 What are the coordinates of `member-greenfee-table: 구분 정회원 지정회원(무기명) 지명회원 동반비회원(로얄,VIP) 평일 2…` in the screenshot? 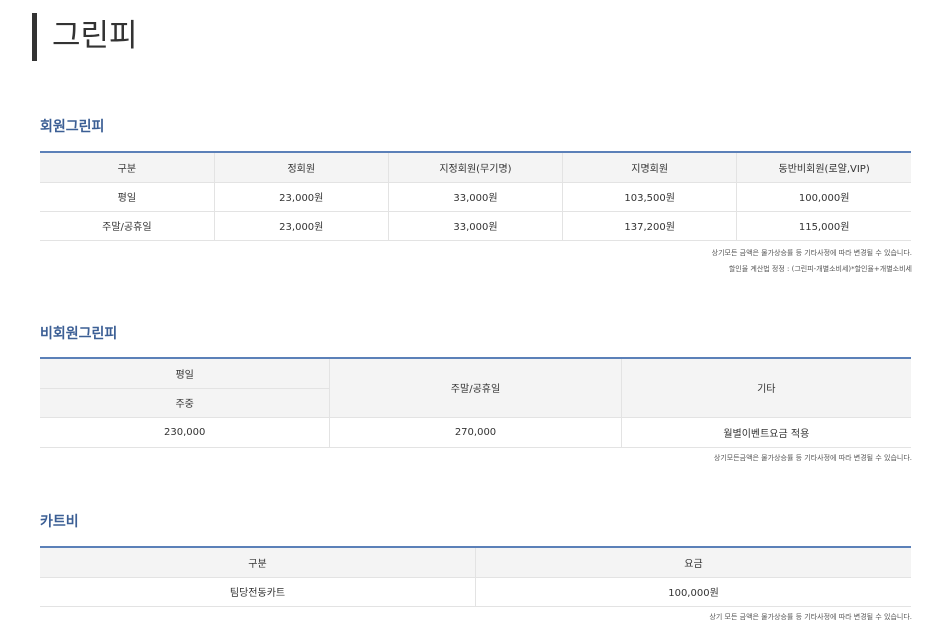 It's located at (475, 196).